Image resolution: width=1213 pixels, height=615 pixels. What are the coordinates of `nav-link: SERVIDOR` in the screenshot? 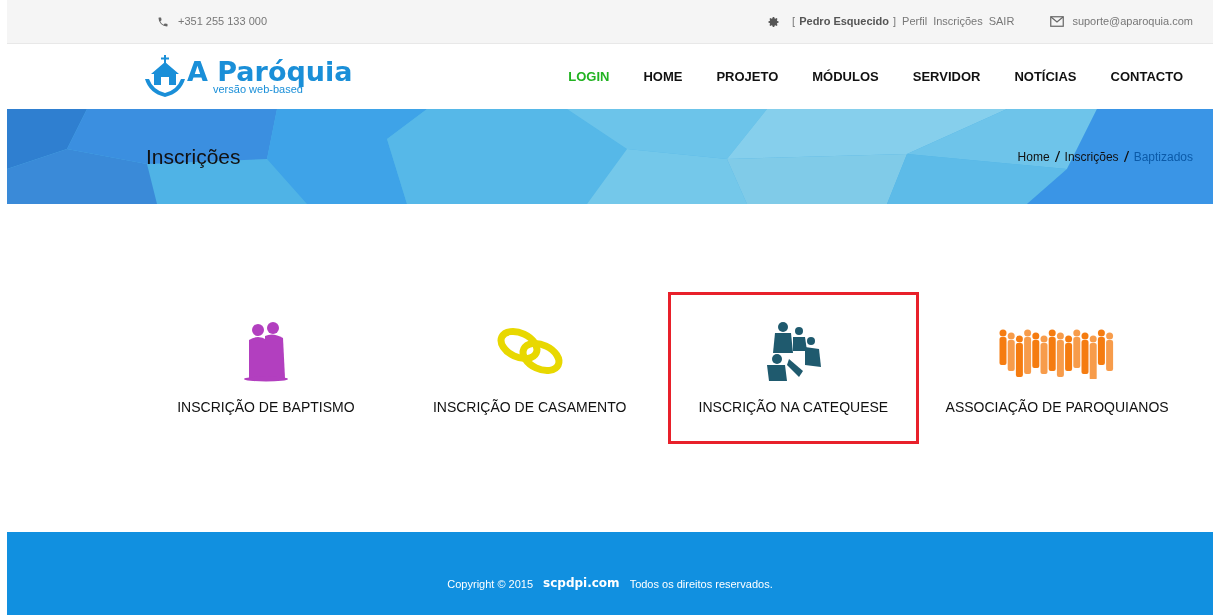 It's located at (946, 76).